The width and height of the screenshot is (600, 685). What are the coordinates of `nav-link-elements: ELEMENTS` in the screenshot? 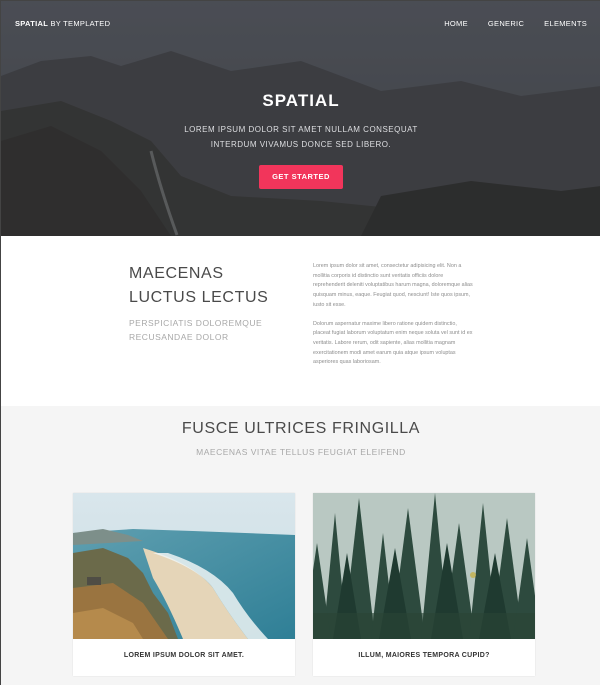 It's located at (565, 23).